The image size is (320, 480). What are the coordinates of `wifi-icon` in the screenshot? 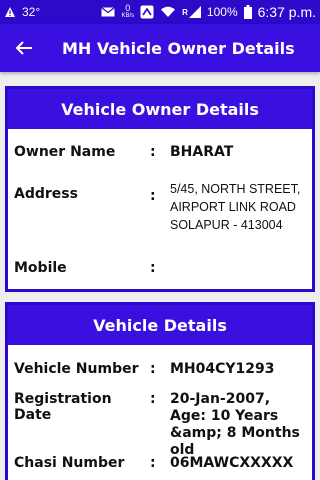 It's located at (168, 12).